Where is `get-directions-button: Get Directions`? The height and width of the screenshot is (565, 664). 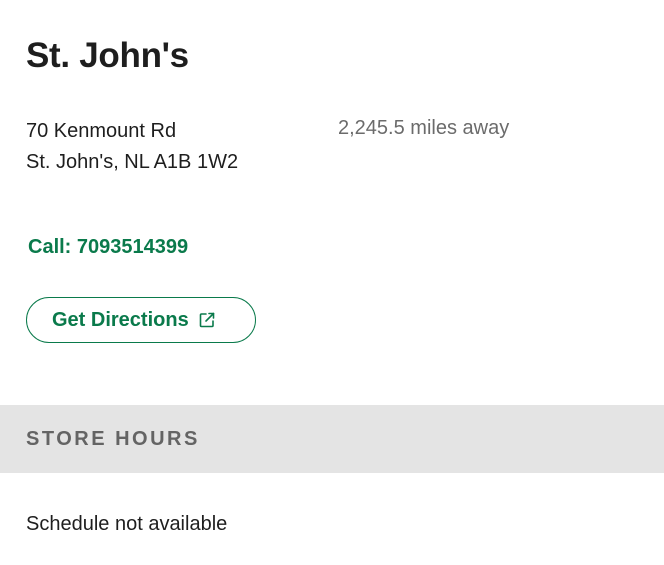 get-directions-button: Get Directions is located at coordinates (141, 320).